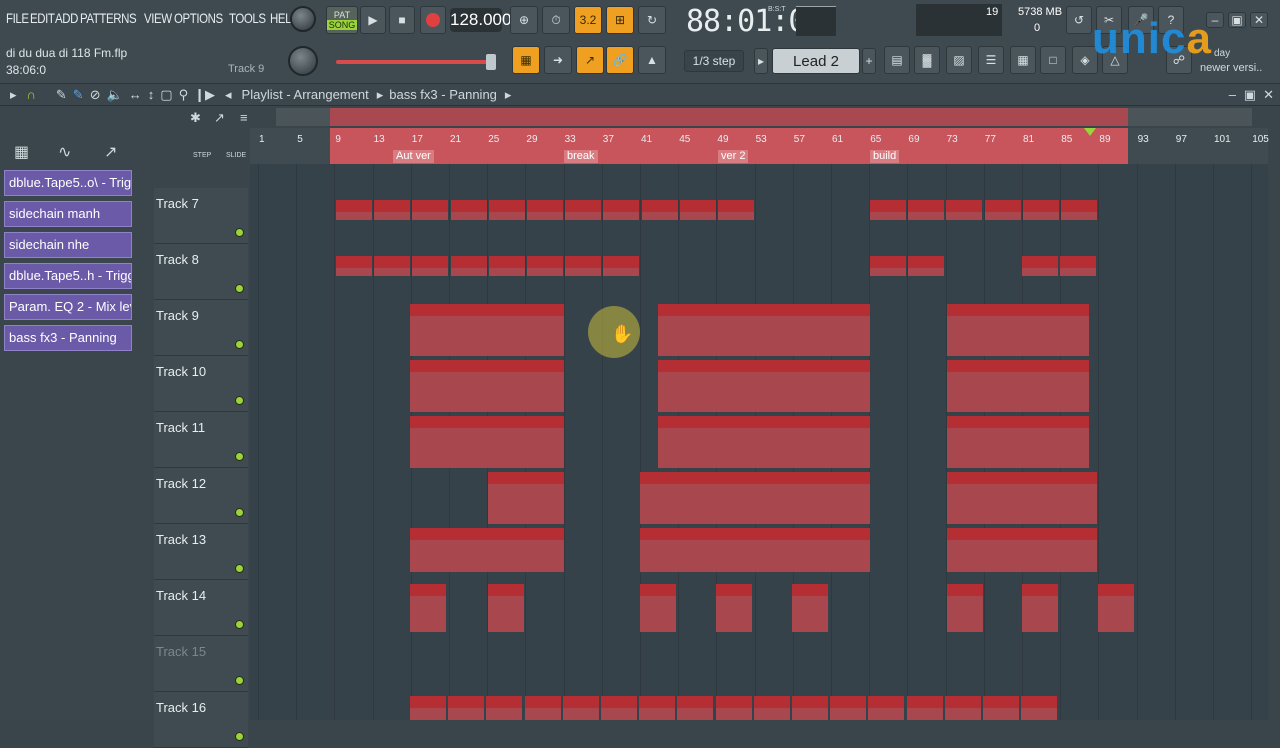 This screenshot has width=1280, height=748. What do you see at coordinates (247, 18) in the screenshot?
I see `menu-tools: TOOLS` at bounding box center [247, 18].